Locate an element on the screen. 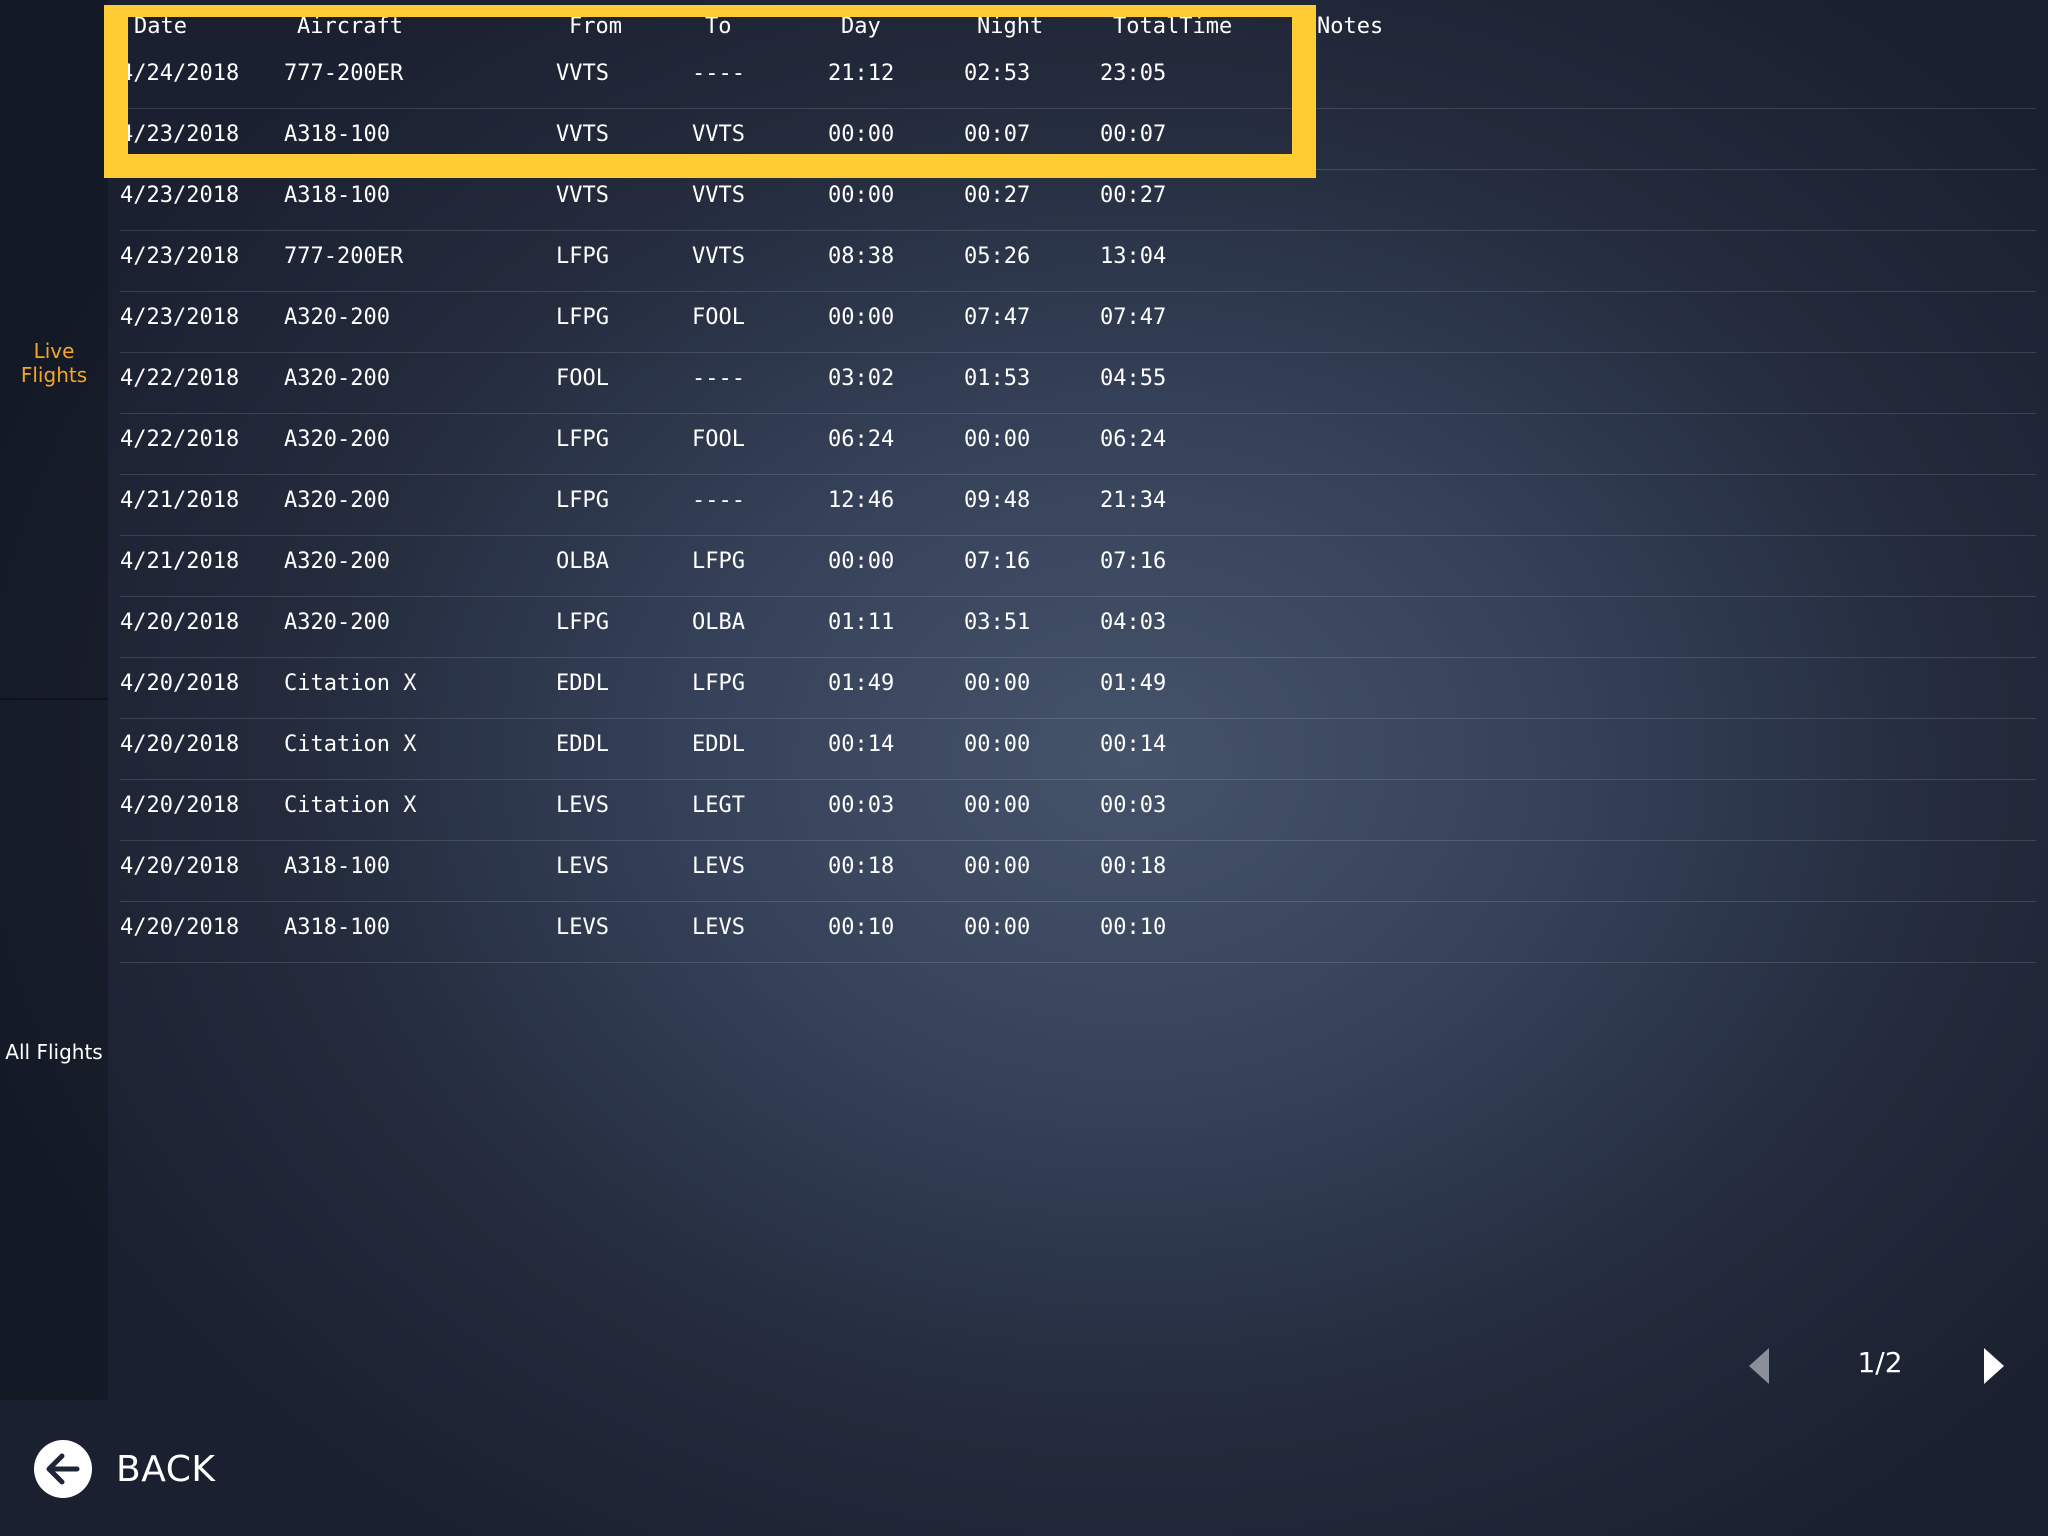  header-aircraft: Aircraft is located at coordinates (350, 26).